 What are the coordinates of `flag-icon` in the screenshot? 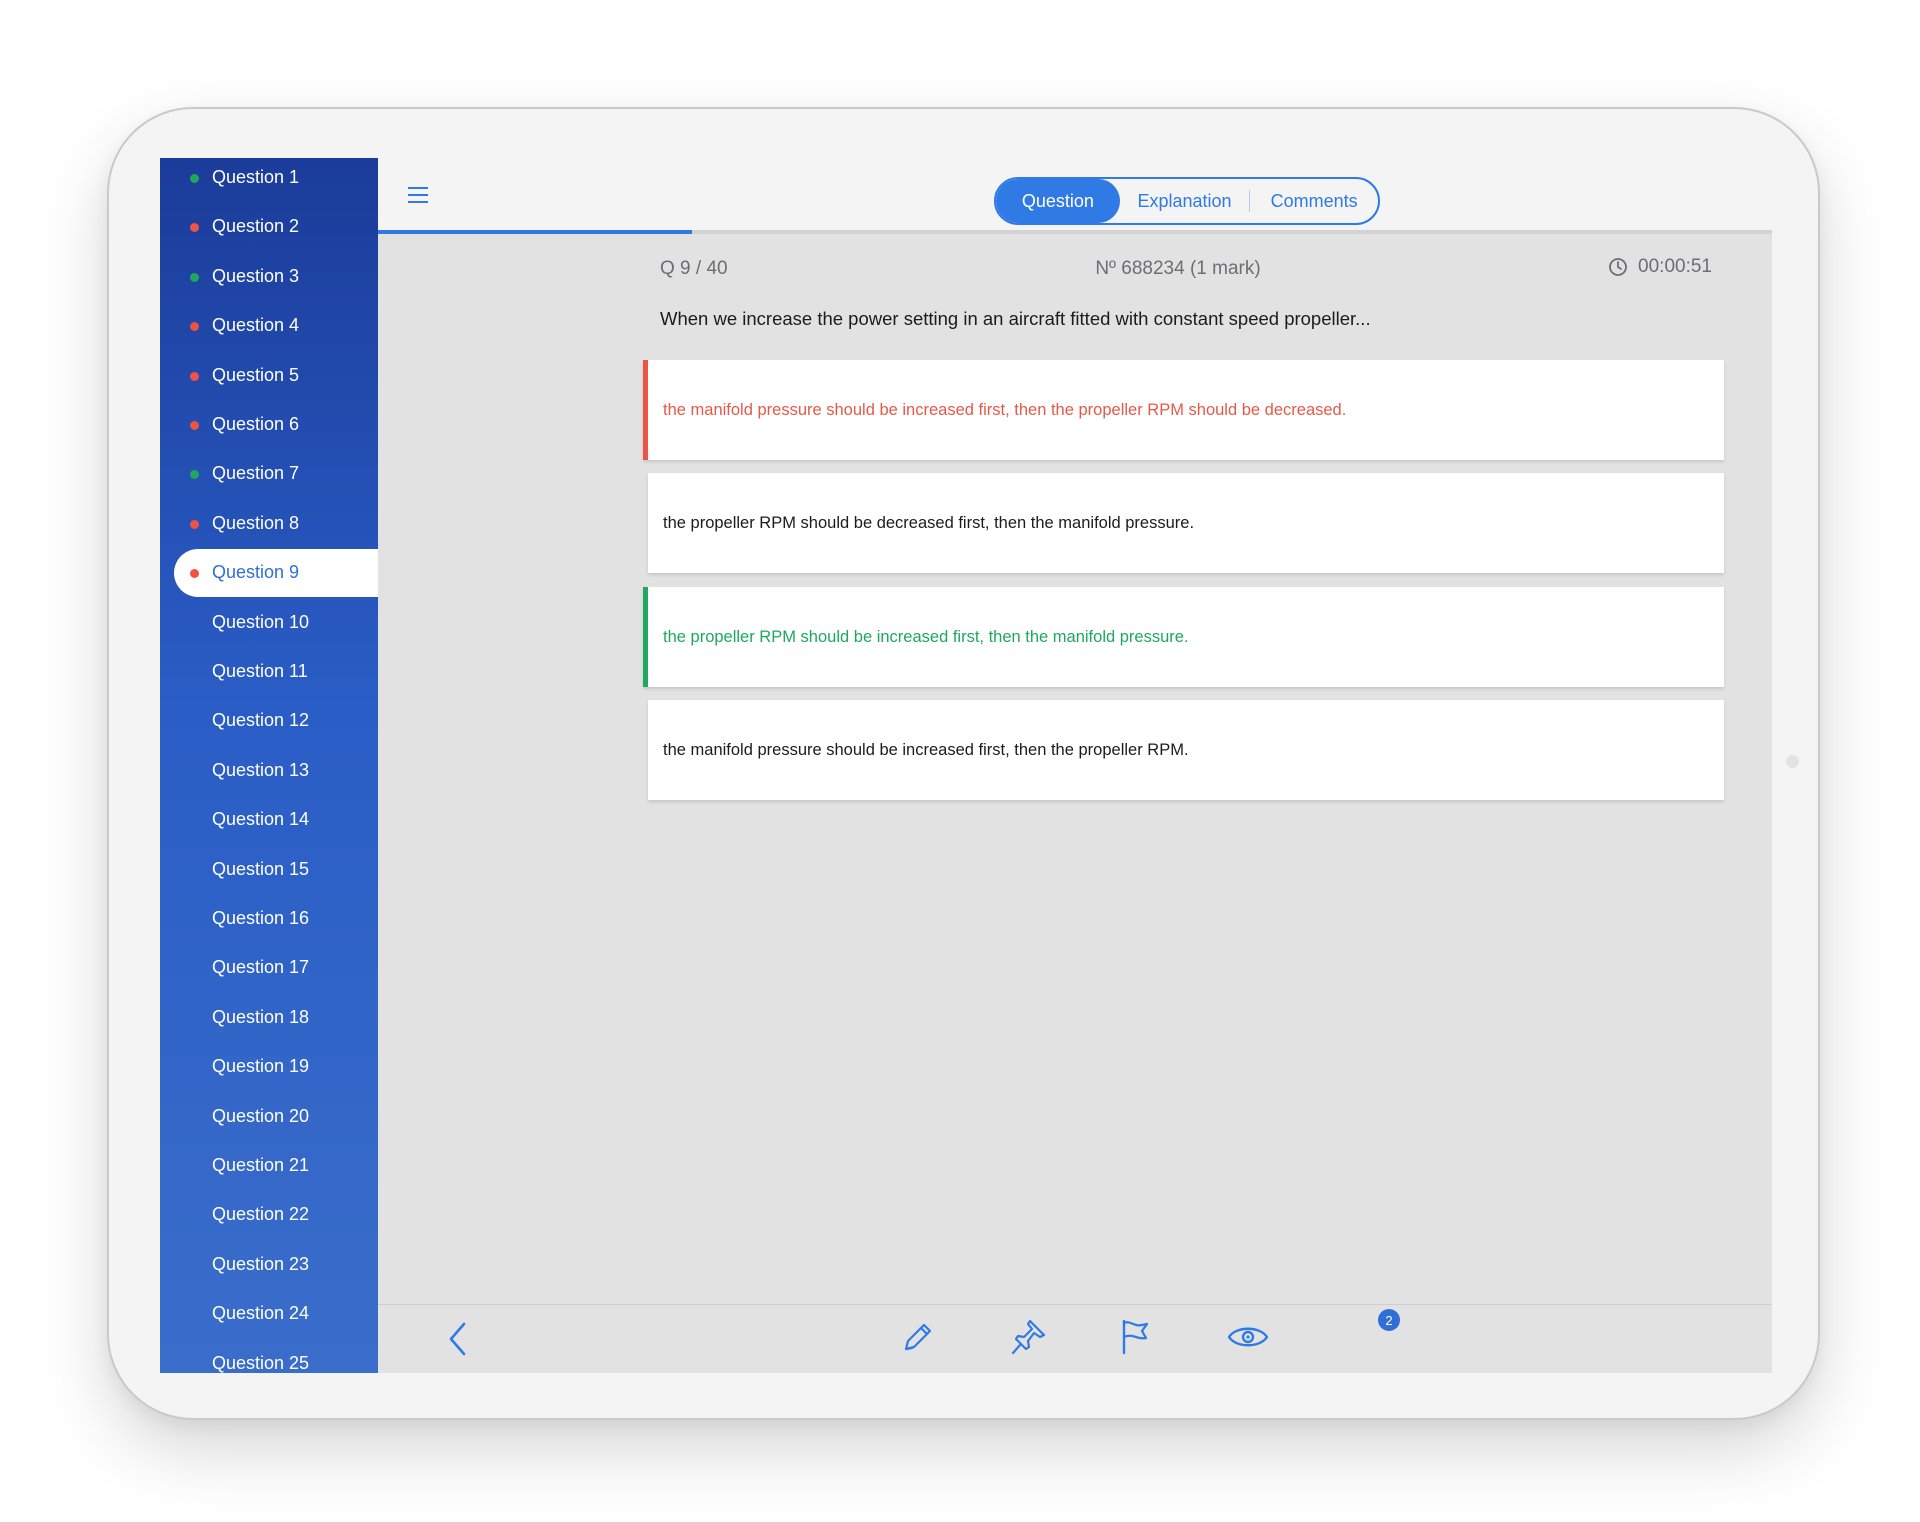 It's located at (1135, 1337).